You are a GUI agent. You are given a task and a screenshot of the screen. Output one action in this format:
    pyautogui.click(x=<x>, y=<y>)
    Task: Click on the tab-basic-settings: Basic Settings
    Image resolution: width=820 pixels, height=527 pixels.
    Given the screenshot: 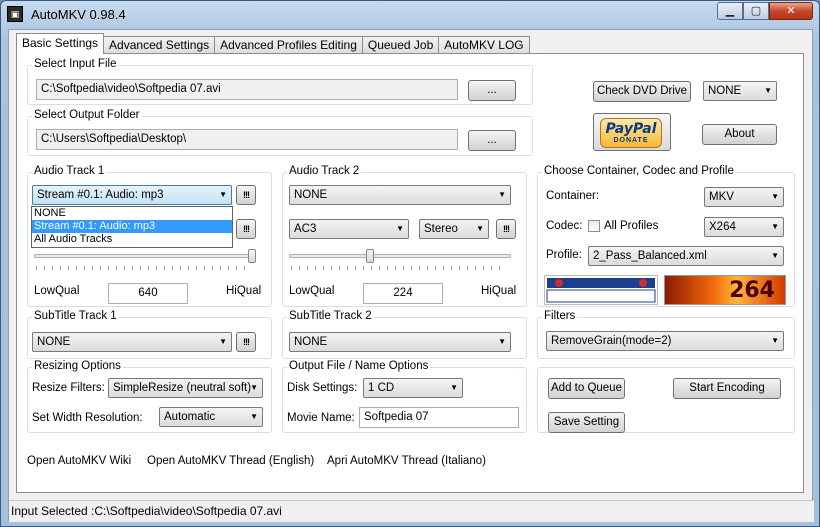 What is the action you would take?
    pyautogui.click(x=60, y=43)
    